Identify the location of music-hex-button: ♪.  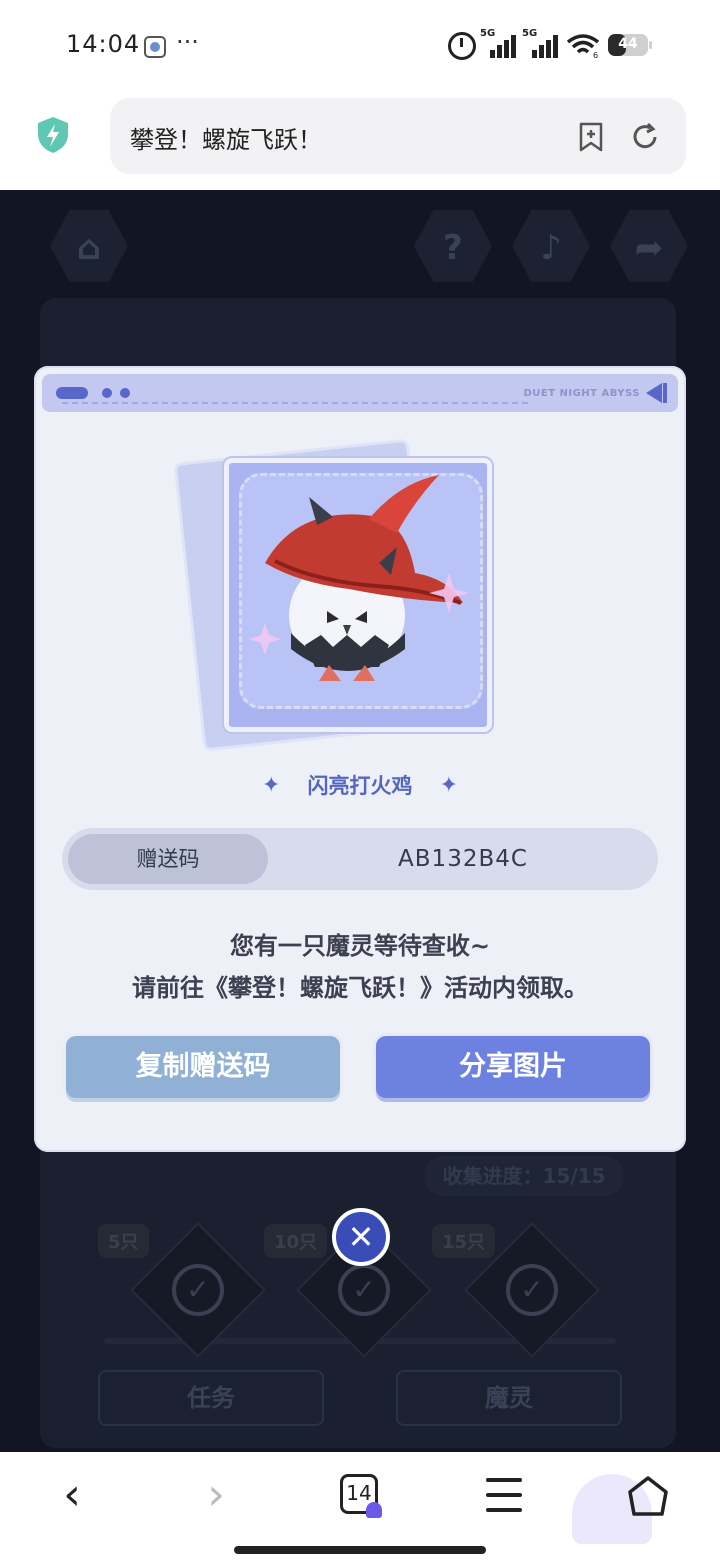
(551, 246).